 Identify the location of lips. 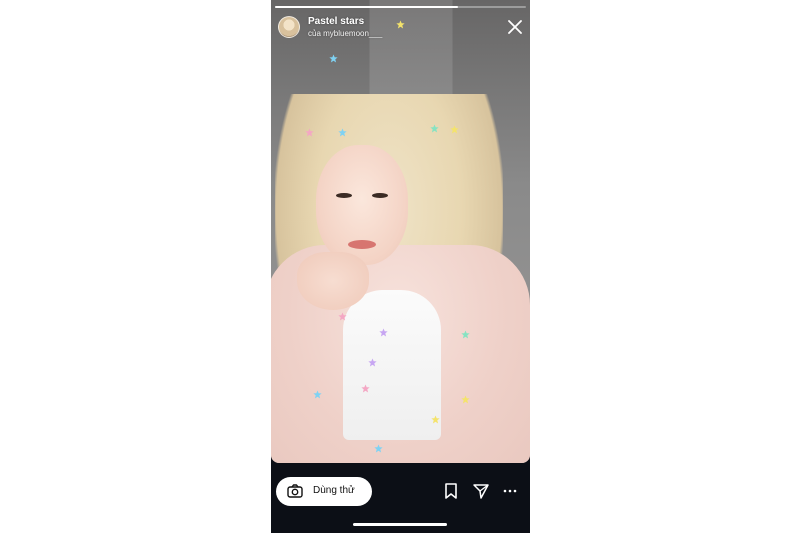
(362, 244).